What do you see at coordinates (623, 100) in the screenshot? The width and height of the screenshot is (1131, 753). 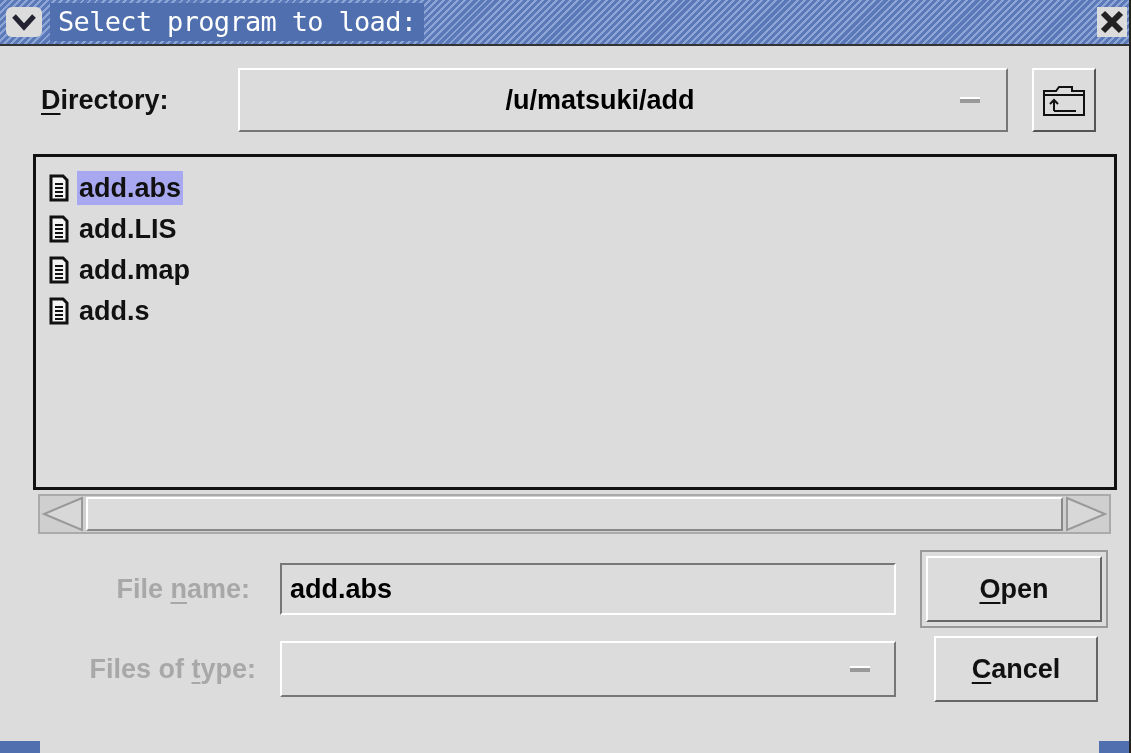 I see `directory-dropdown: /u/matsuki/add` at bounding box center [623, 100].